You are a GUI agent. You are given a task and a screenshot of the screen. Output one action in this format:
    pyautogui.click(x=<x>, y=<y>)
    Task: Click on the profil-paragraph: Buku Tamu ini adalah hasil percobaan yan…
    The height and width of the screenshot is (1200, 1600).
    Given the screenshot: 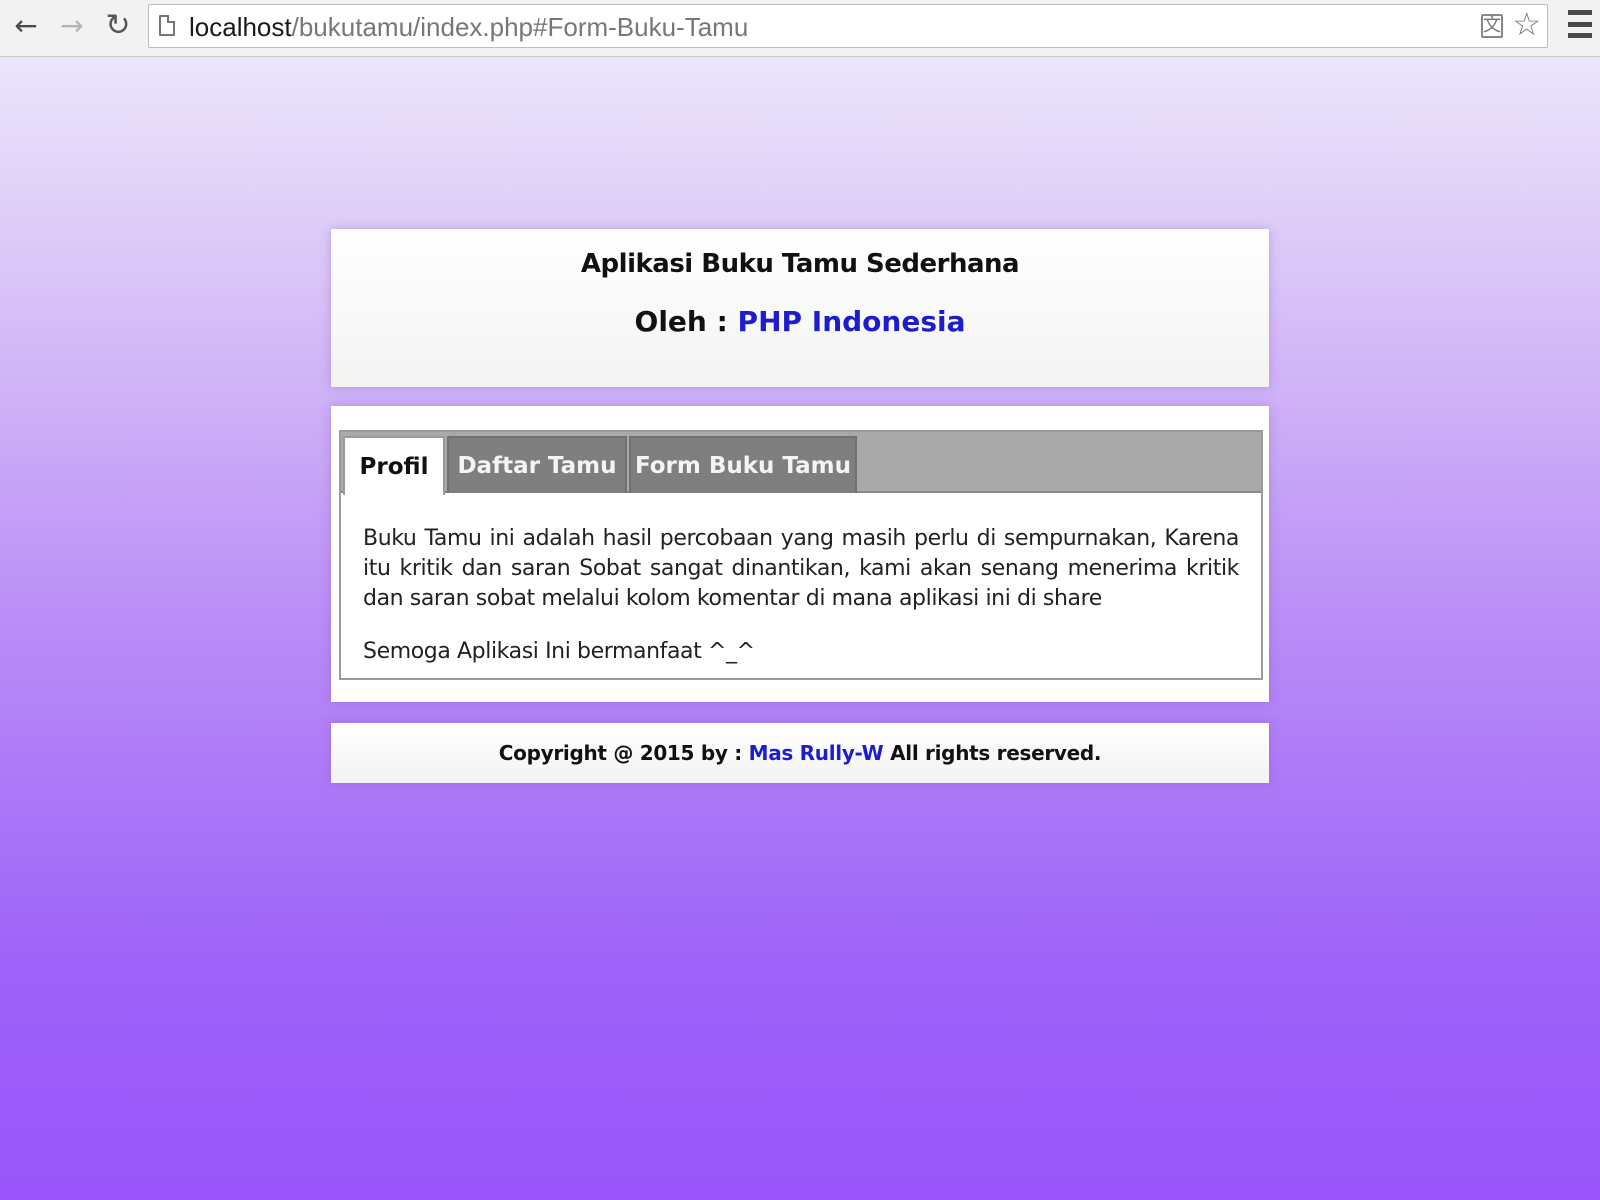 What is the action you would take?
    pyautogui.click(x=801, y=568)
    